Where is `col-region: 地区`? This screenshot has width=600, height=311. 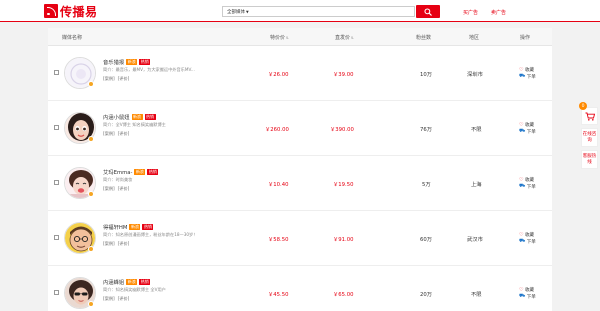 col-region: 地区 is located at coordinates (474, 38).